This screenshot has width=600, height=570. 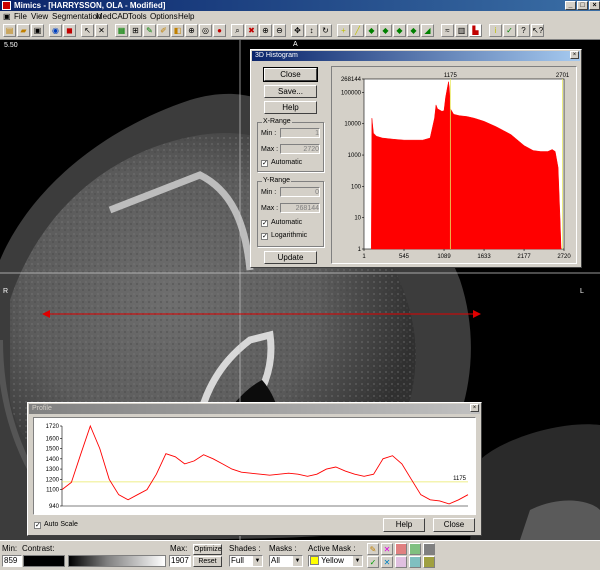 I want to click on pan-icon: ✥, so click(x=297, y=30).